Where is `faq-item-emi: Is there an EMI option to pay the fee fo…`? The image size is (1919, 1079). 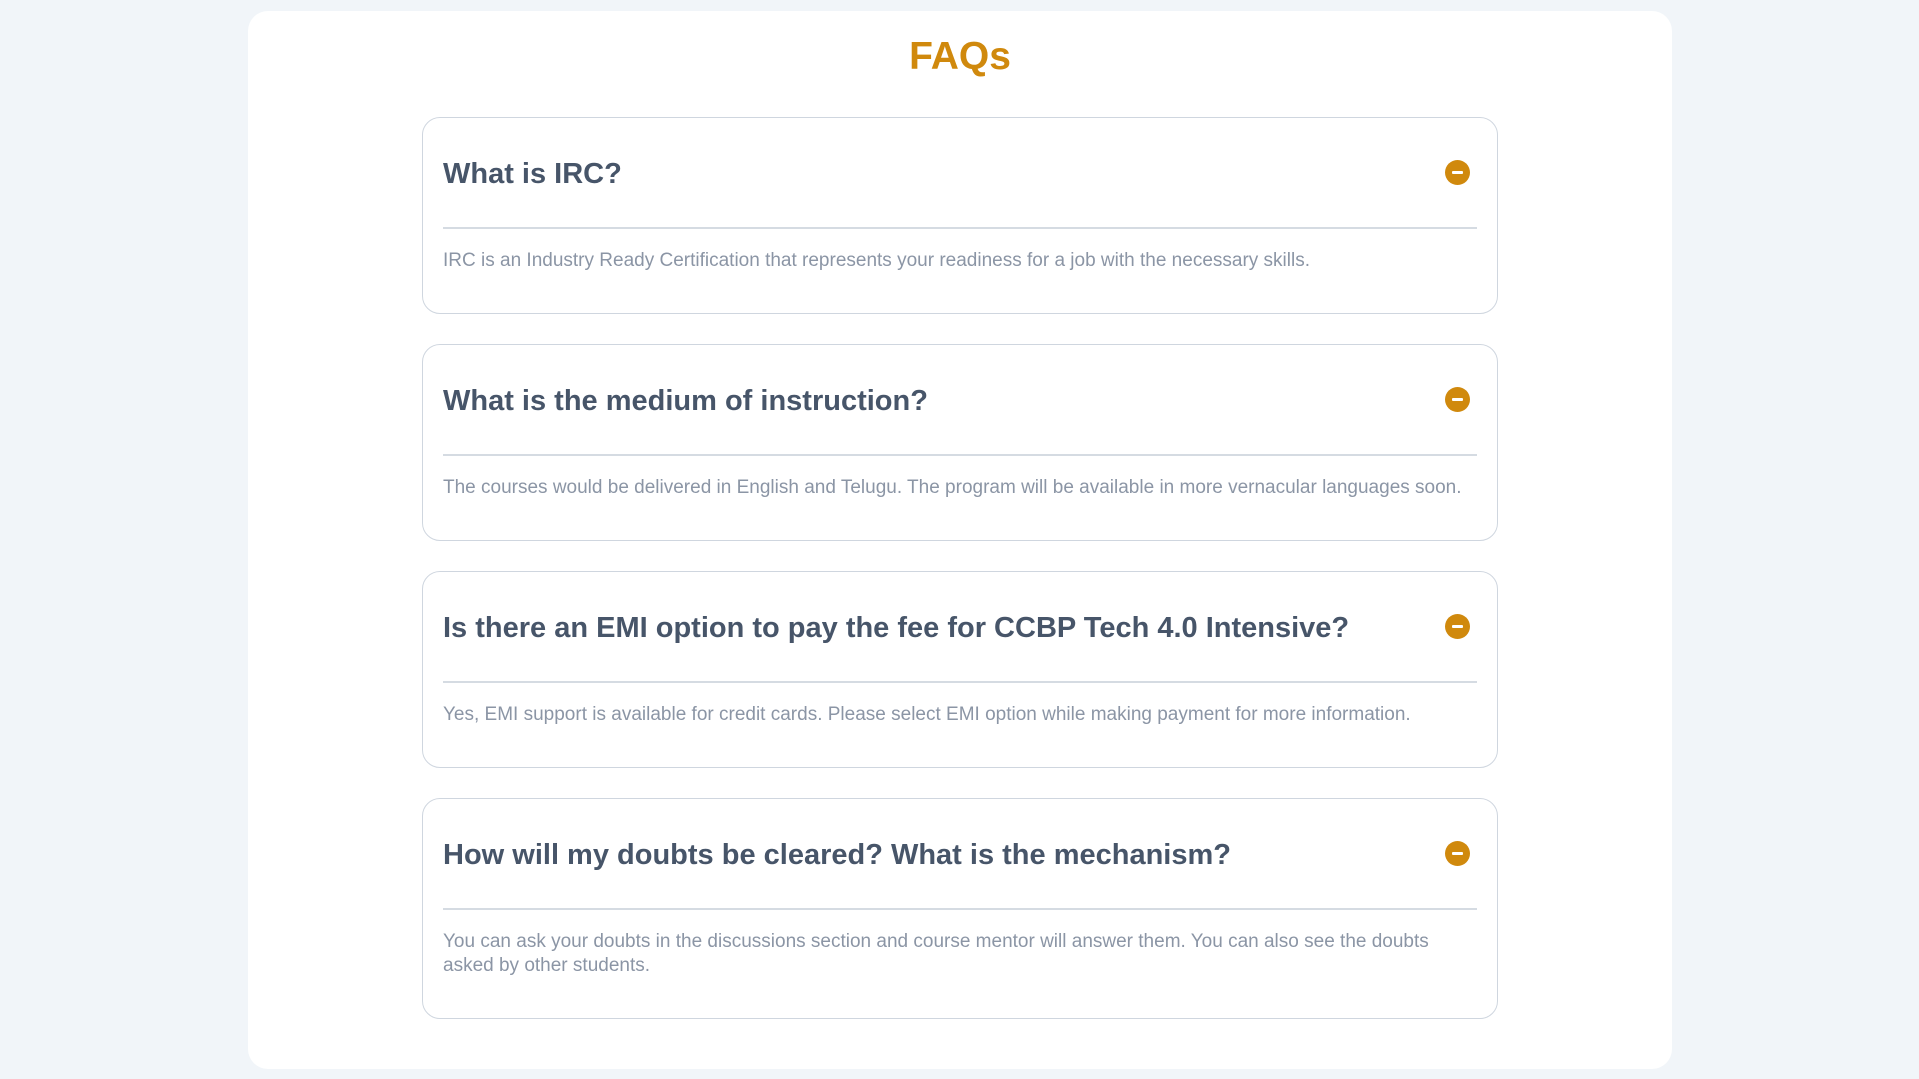
faq-item-emi: Is there an EMI option to pay the fee fo… is located at coordinates (960, 669).